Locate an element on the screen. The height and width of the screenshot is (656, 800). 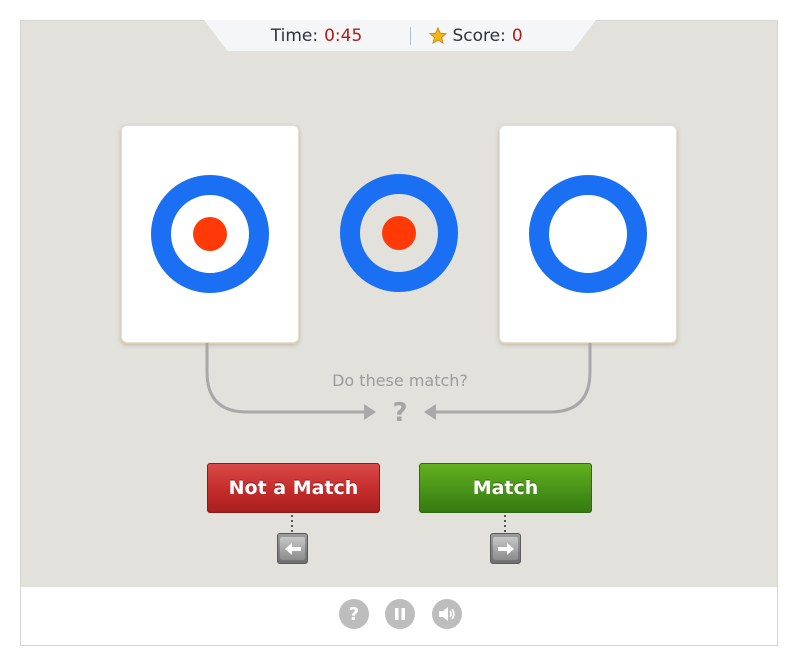
help-symbol: ? is located at coordinates (354, 614).